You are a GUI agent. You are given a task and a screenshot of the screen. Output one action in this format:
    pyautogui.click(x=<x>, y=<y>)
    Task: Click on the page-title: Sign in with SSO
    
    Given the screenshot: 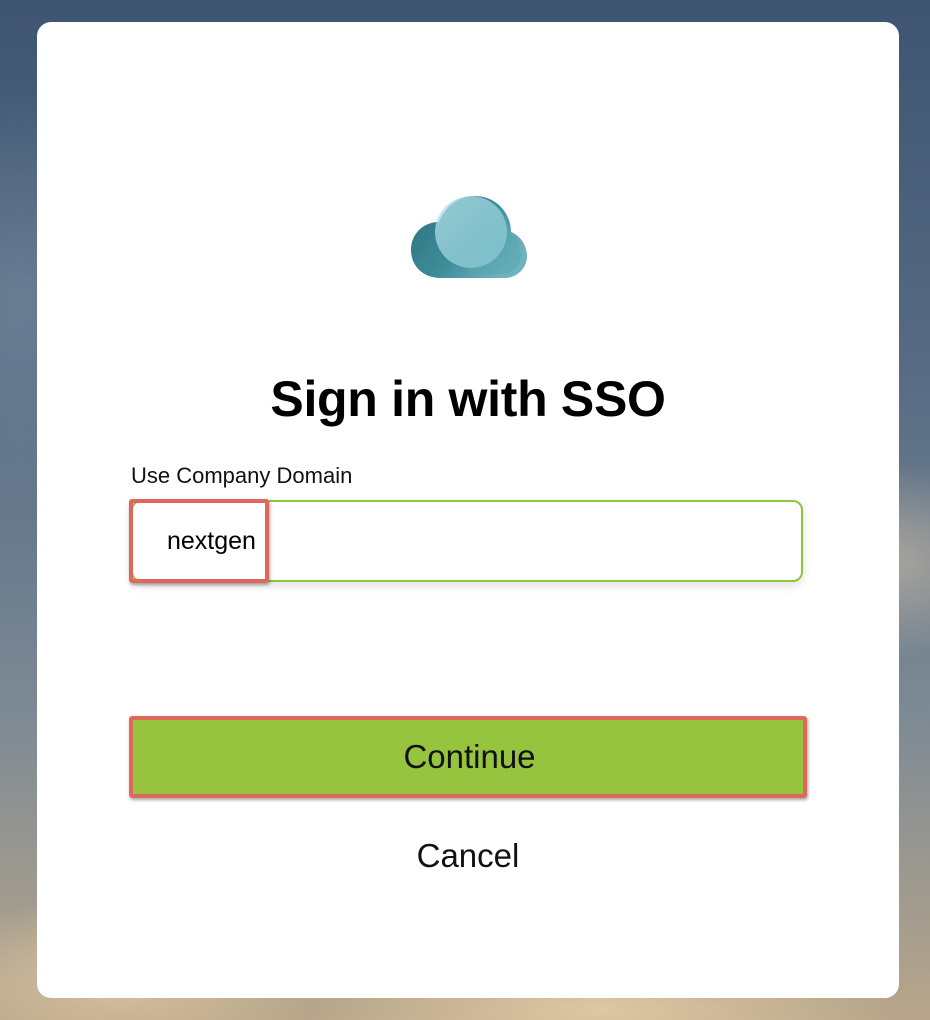 What is the action you would take?
    pyautogui.click(x=468, y=399)
    